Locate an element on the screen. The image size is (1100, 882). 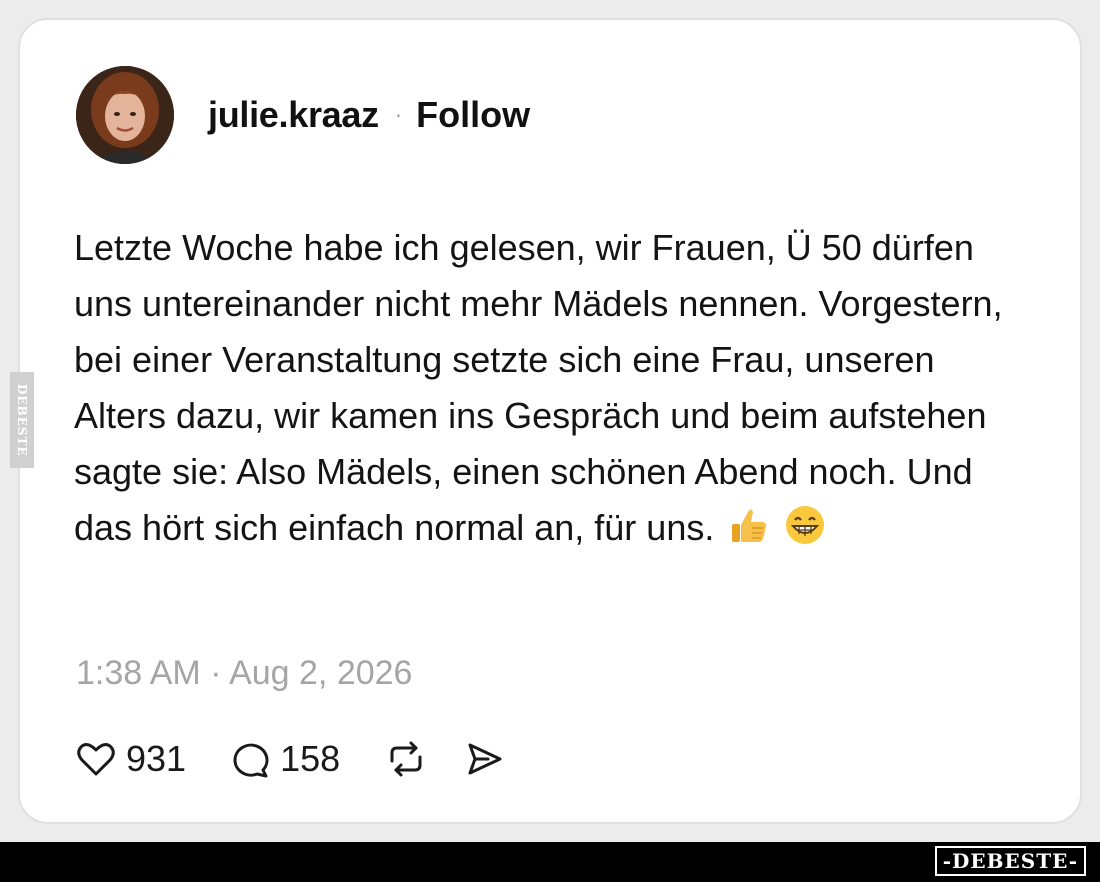
post-timestamp: 1:38 AM · Aug 2, 2026 is located at coordinates (244, 673).